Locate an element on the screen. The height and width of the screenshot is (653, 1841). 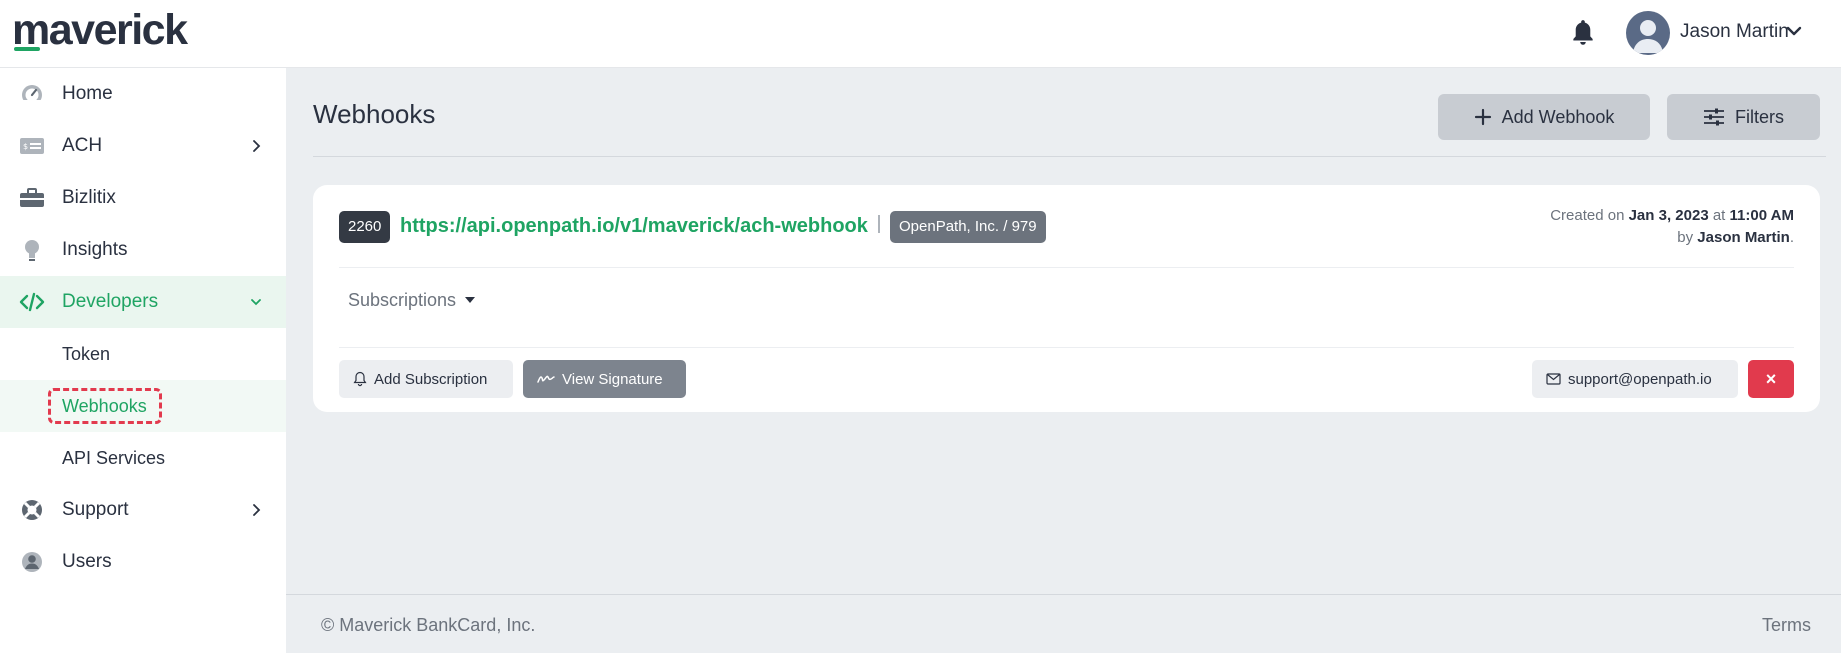
check-card-icon: $ is located at coordinates (32, 146).